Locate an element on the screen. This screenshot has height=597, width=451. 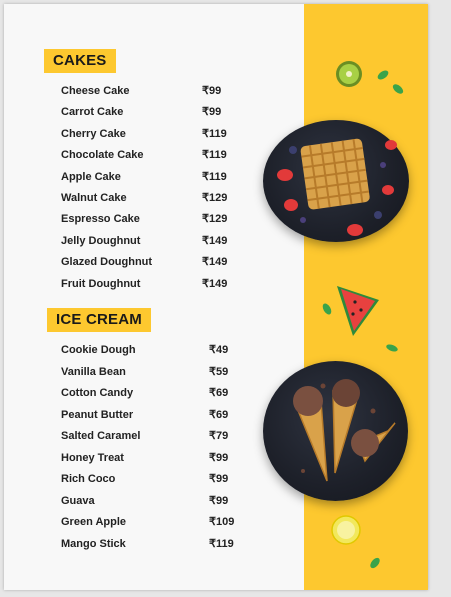
cake-item-name: Cherry Cake is located at coordinates (93, 133).